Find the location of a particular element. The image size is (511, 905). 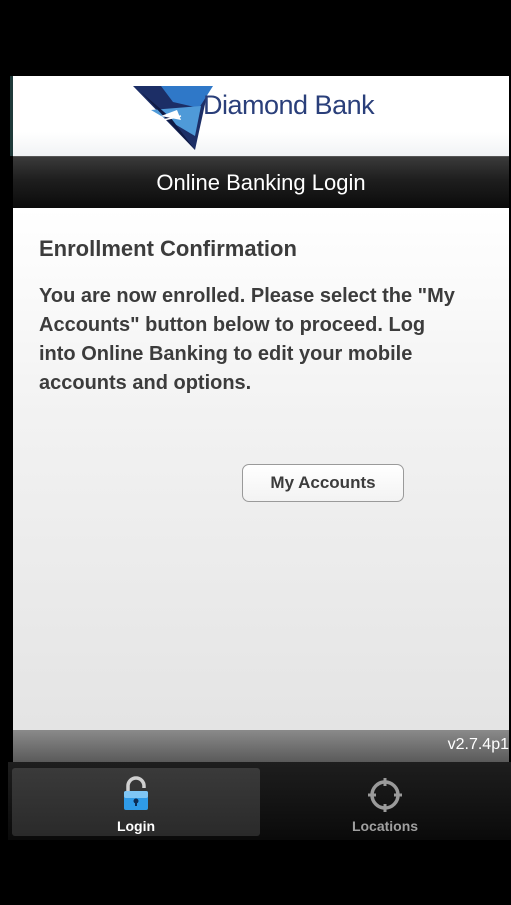

lock-icon is located at coordinates (136, 793).